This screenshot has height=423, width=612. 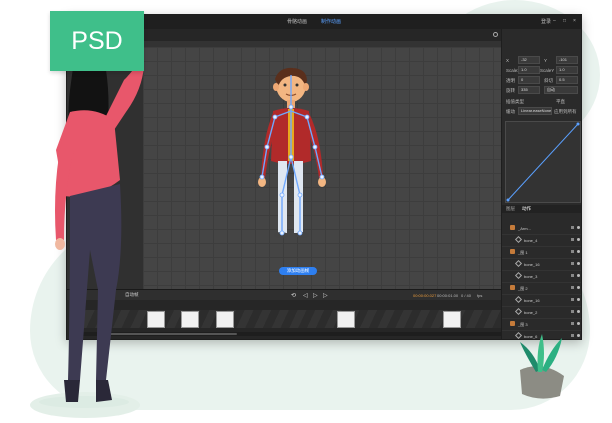 What do you see at coordinates (495, 34) in the screenshot?
I see `zoom-icon` at bounding box center [495, 34].